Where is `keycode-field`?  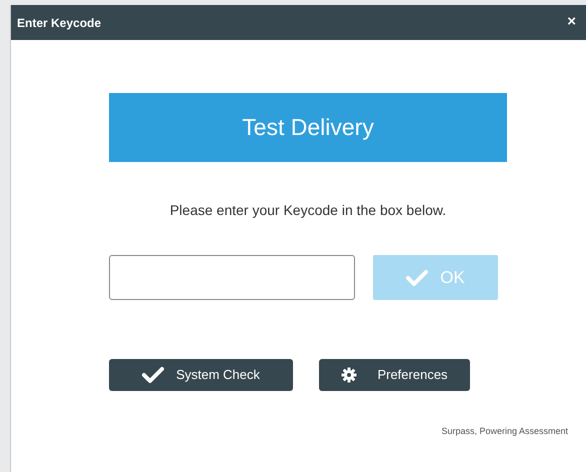
keycode-field is located at coordinates (232, 277).